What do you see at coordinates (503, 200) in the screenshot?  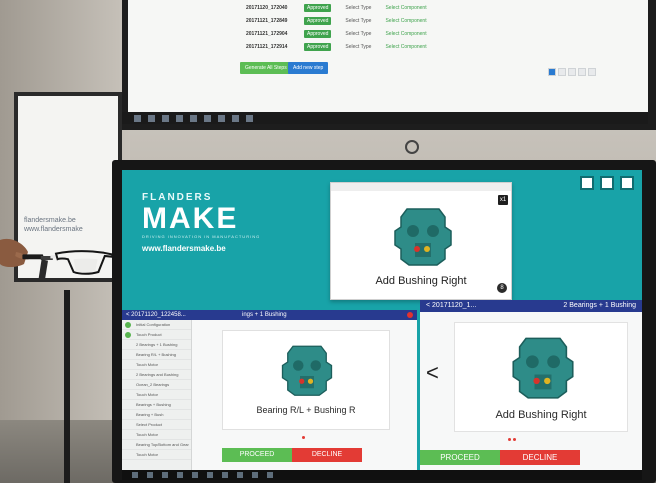 I see `popup-close-button: x1` at bounding box center [503, 200].